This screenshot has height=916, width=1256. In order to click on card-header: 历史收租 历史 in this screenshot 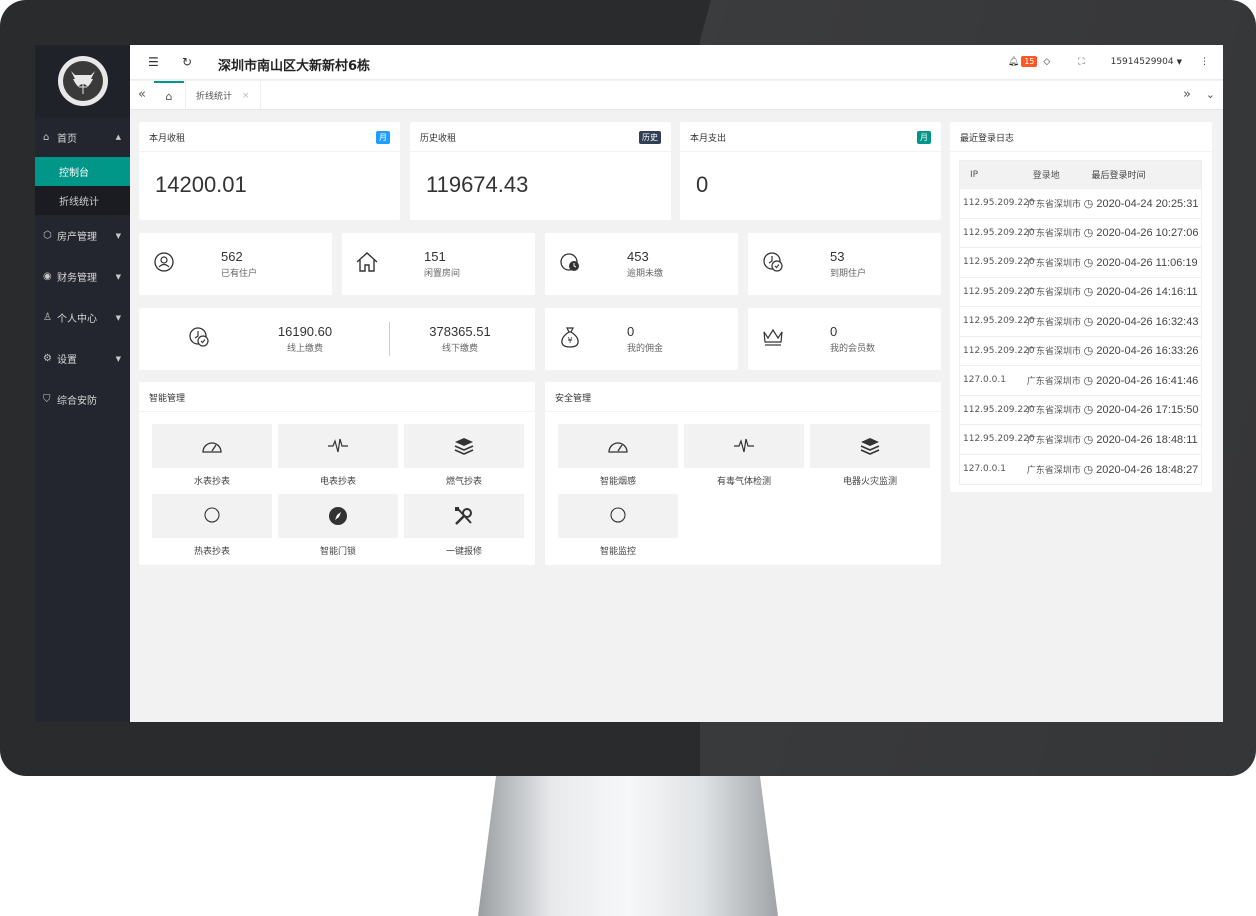, I will do `click(540, 137)`.